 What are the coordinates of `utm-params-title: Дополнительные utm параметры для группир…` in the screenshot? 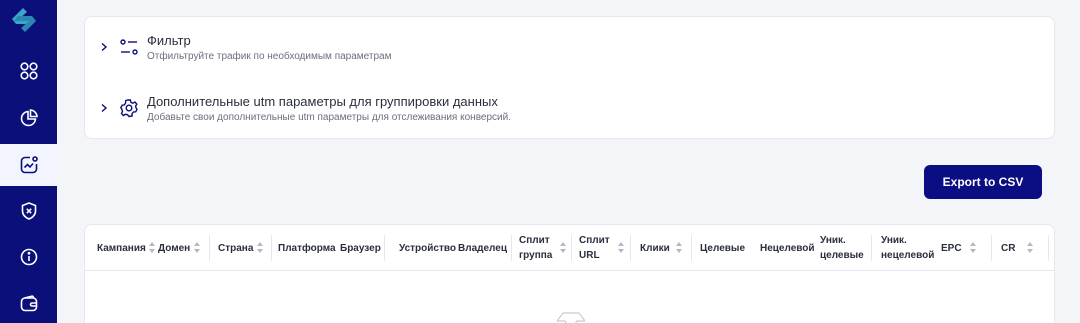 It's located at (322, 101).